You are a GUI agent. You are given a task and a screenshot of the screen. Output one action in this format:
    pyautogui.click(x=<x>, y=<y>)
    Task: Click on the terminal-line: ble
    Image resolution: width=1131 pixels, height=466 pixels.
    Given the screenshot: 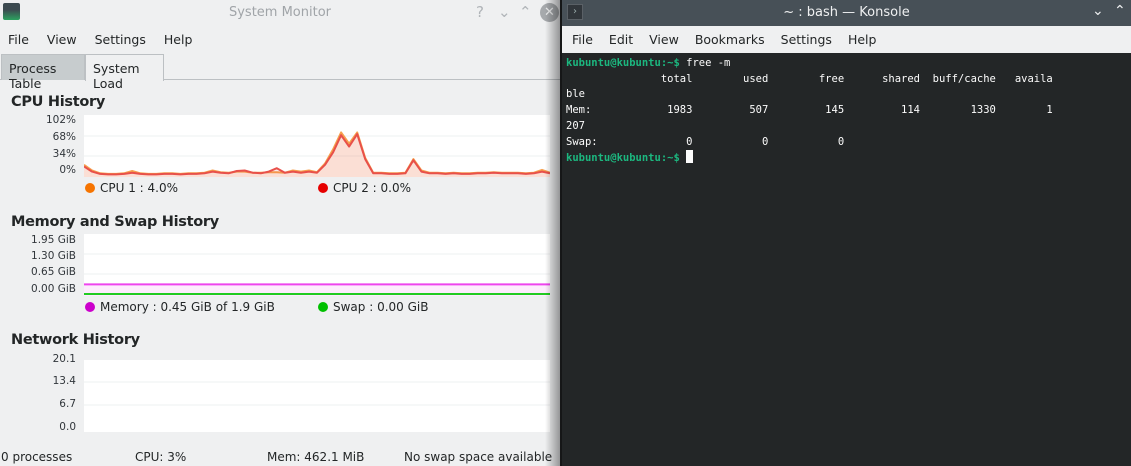 What is the action you would take?
    pyautogui.click(x=575, y=94)
    